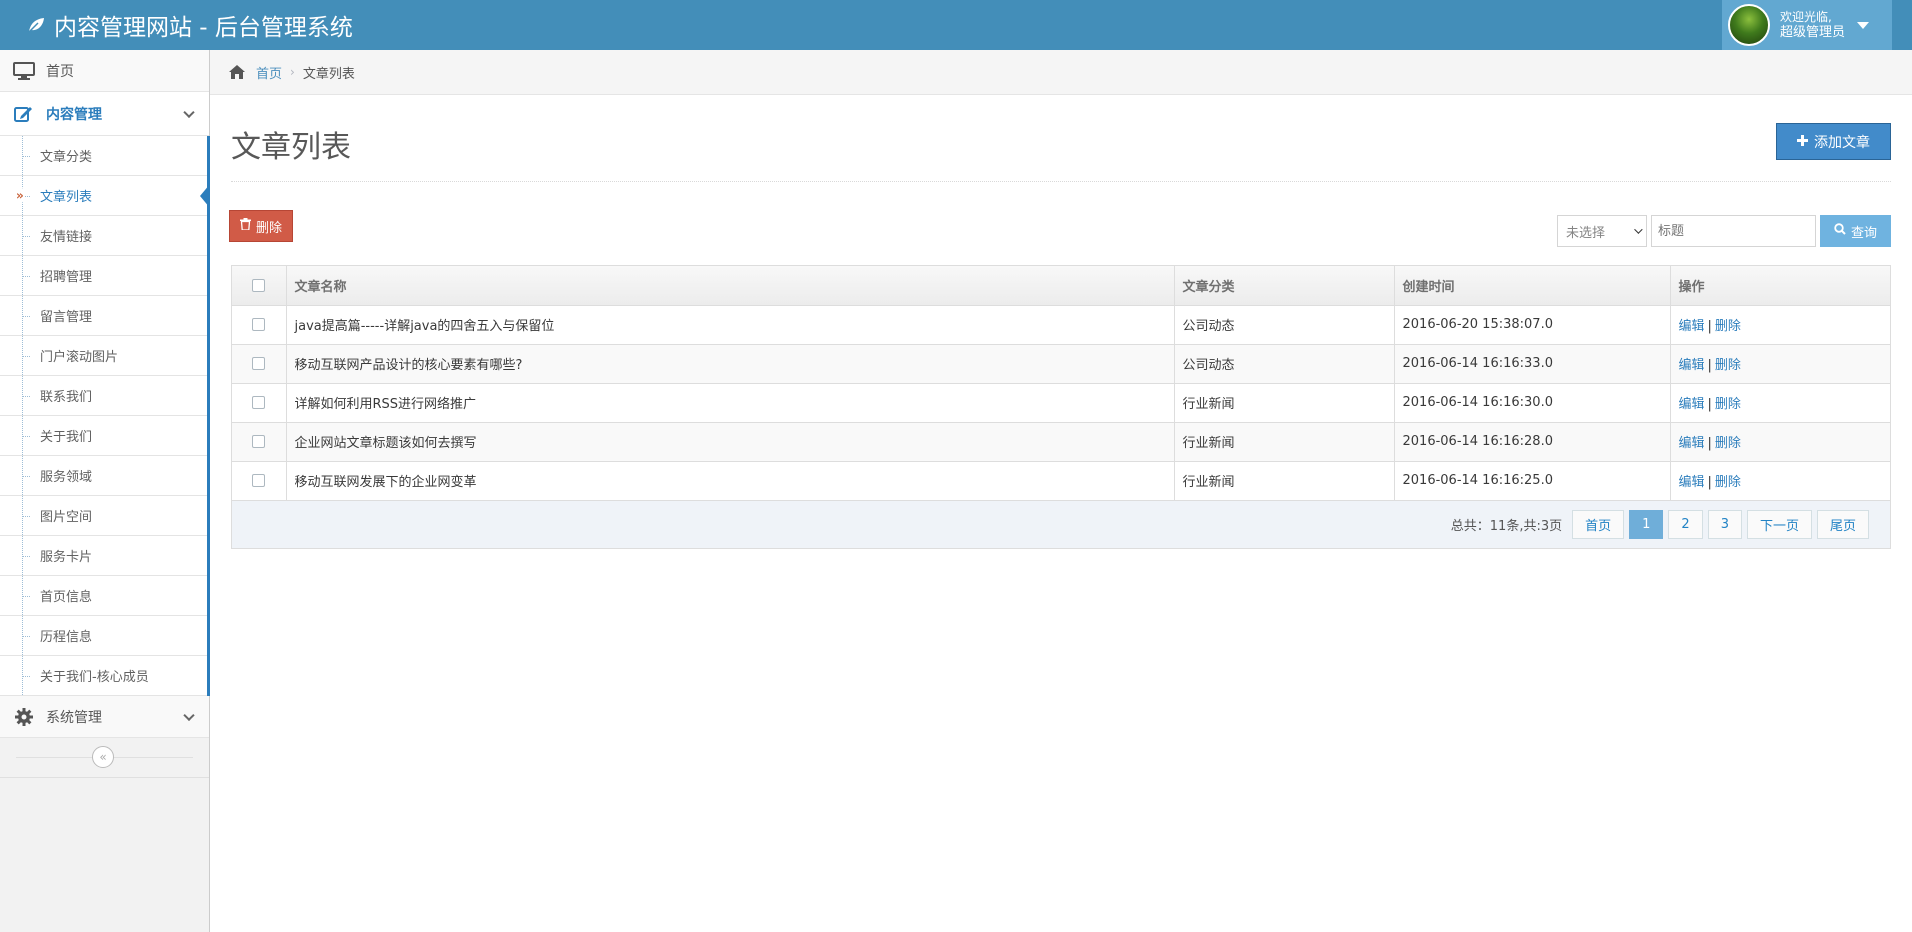 The height and width of the screenshot is (932, 1912). I want to click on sidebar-item-about: 关于我们, so click(103, 436).